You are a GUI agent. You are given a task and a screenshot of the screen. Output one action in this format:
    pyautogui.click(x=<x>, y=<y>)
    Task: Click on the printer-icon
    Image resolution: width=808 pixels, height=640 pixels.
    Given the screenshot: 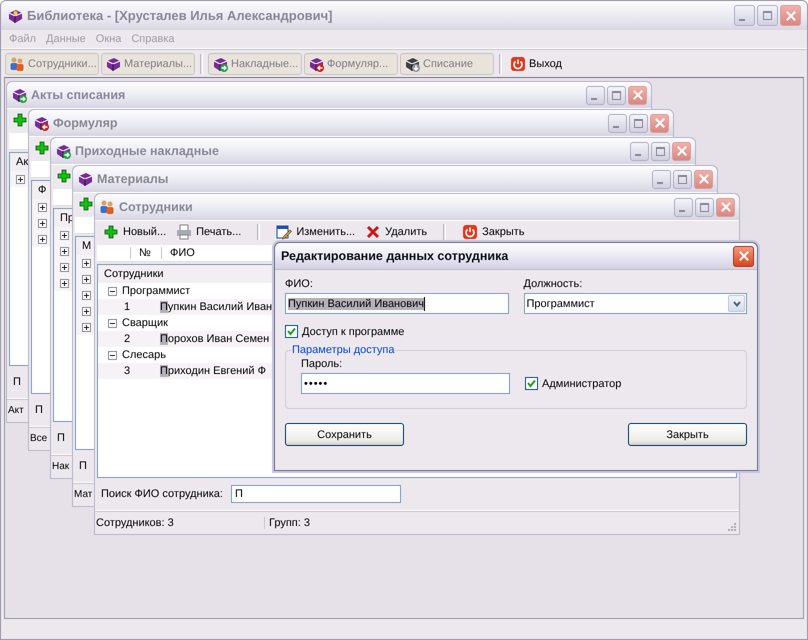 What is the action you would take?
    pyautogui.click(x=184, y=232)
    